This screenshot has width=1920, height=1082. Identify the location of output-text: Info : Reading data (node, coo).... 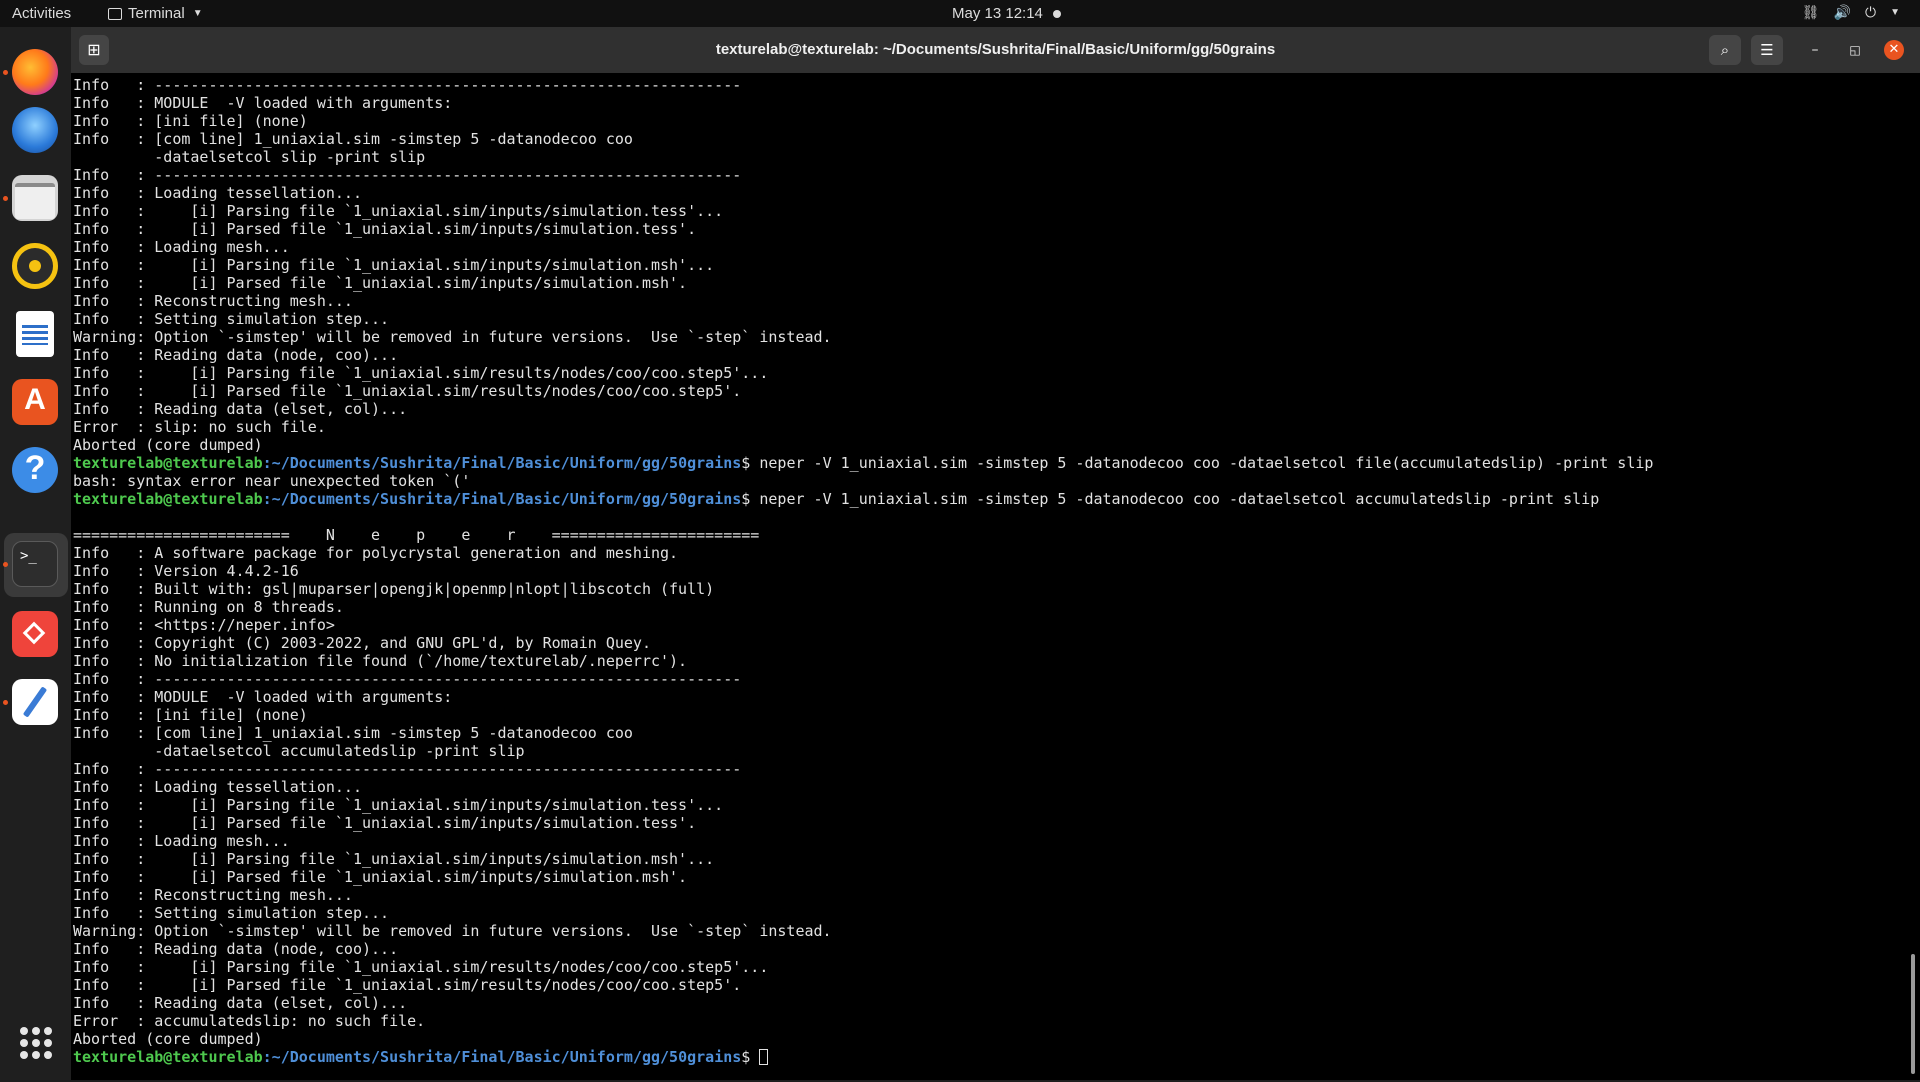
(236, 949).